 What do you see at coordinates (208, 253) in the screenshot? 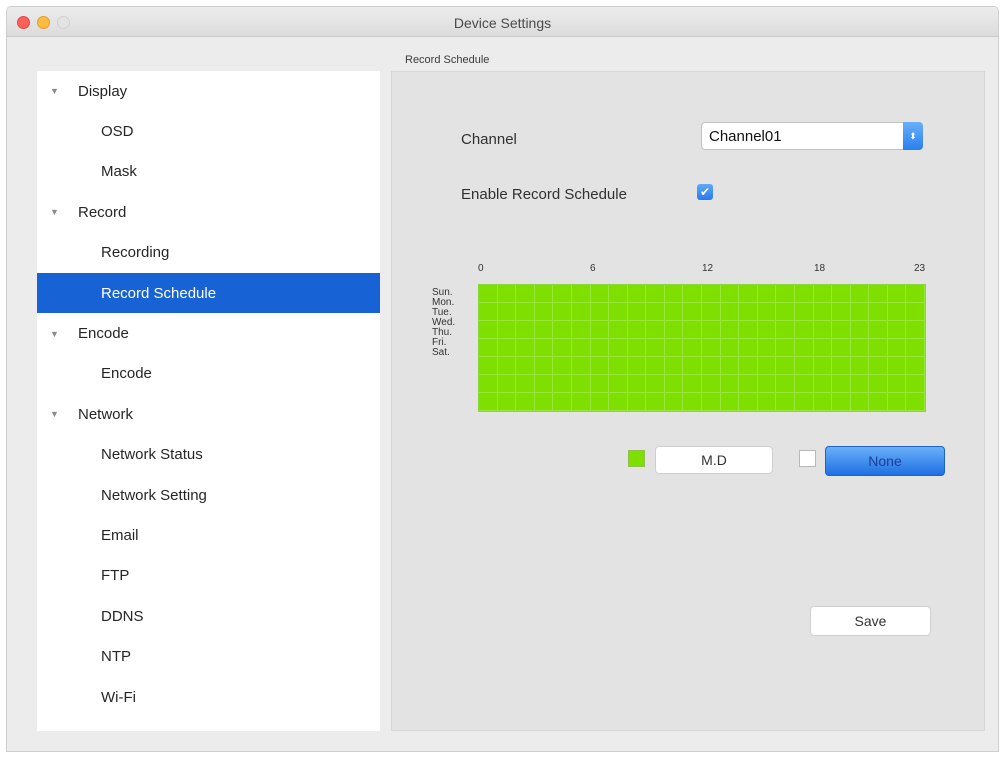
I see `sidebar-item-recording: Recording` at bounding box center [208, 253].